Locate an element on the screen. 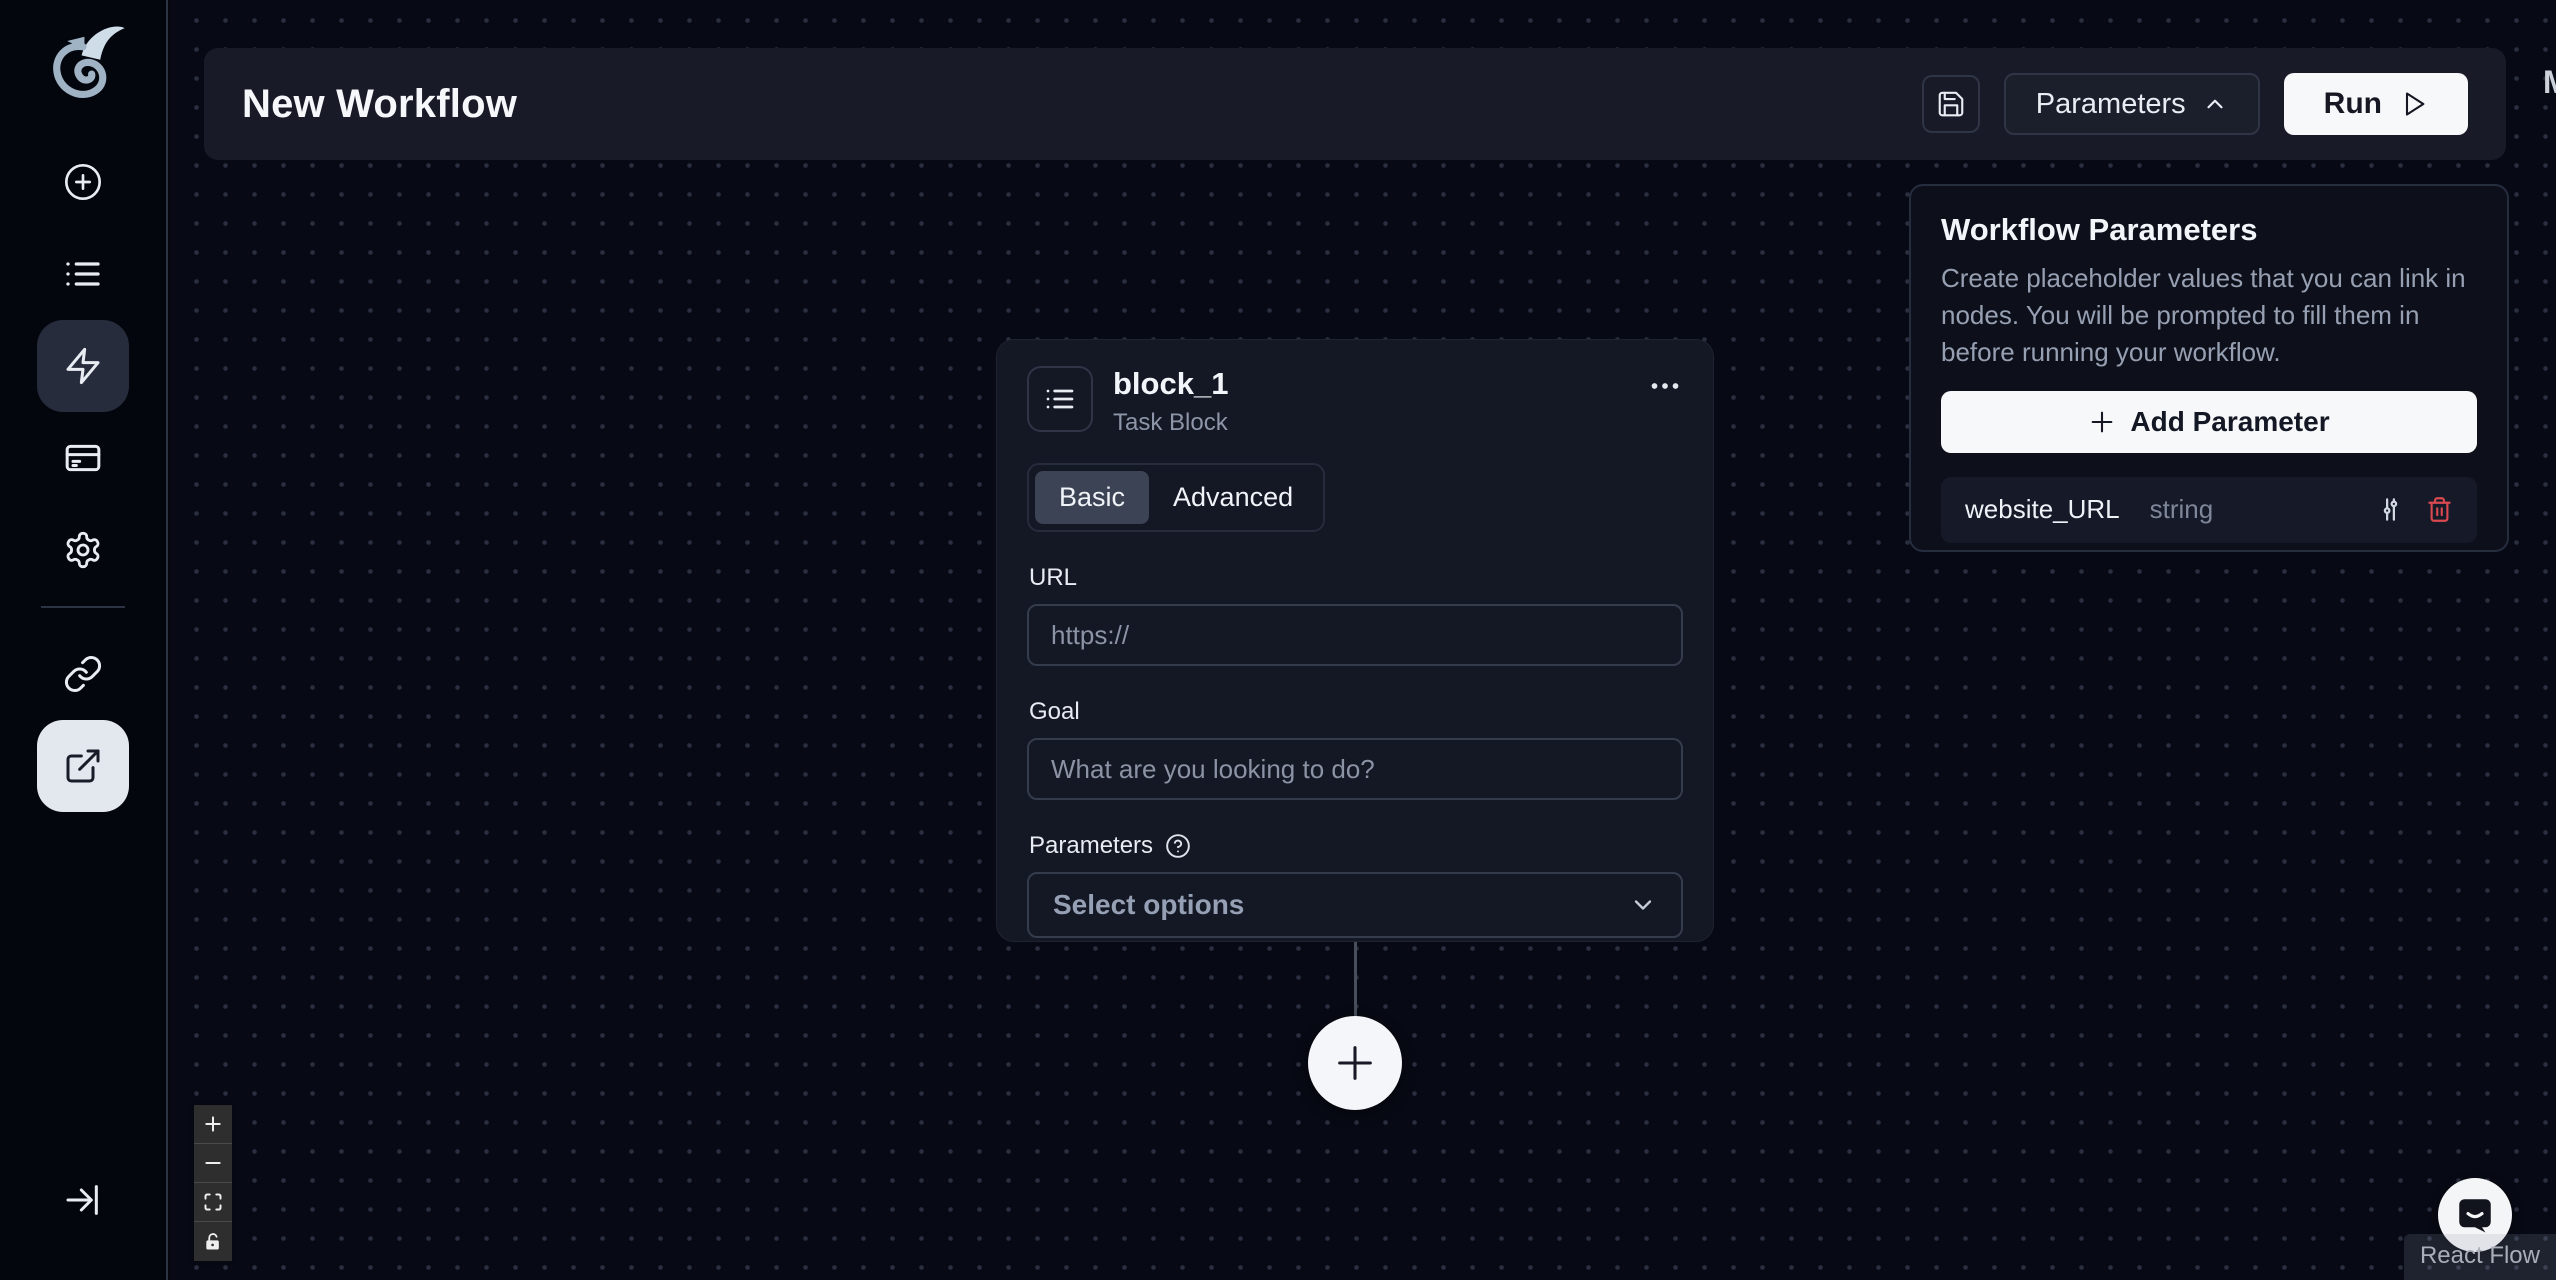  tab-advanced: Advanced is located at coordinates (1233, 497).